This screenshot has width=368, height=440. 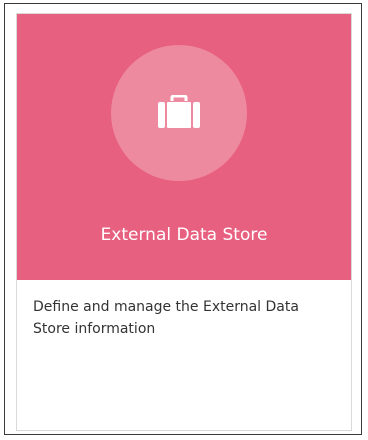 I want to click on tile-title: External Data Store, so click(x=184, y=235).